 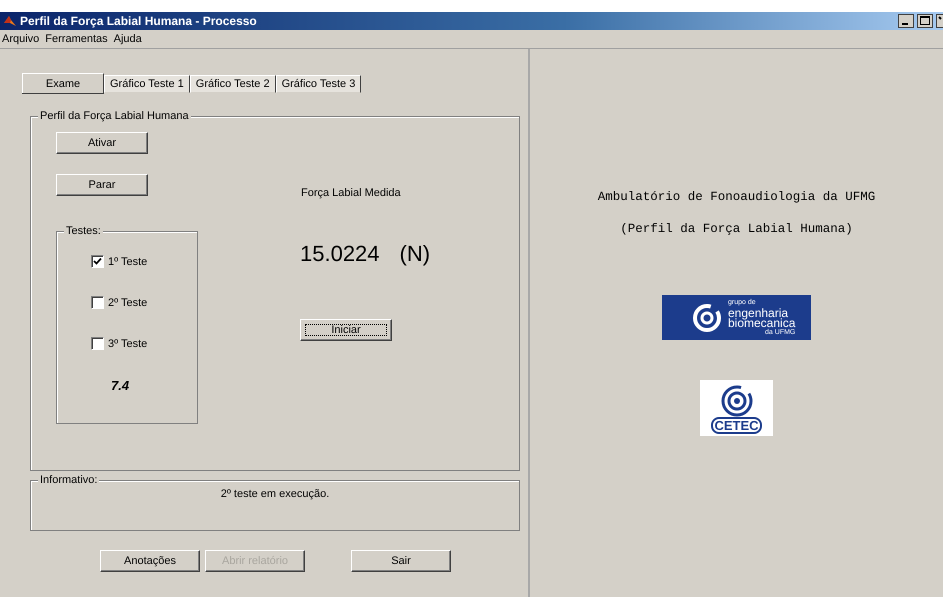 I want to click on group-title: Testes:, so click(x=83, y=231).